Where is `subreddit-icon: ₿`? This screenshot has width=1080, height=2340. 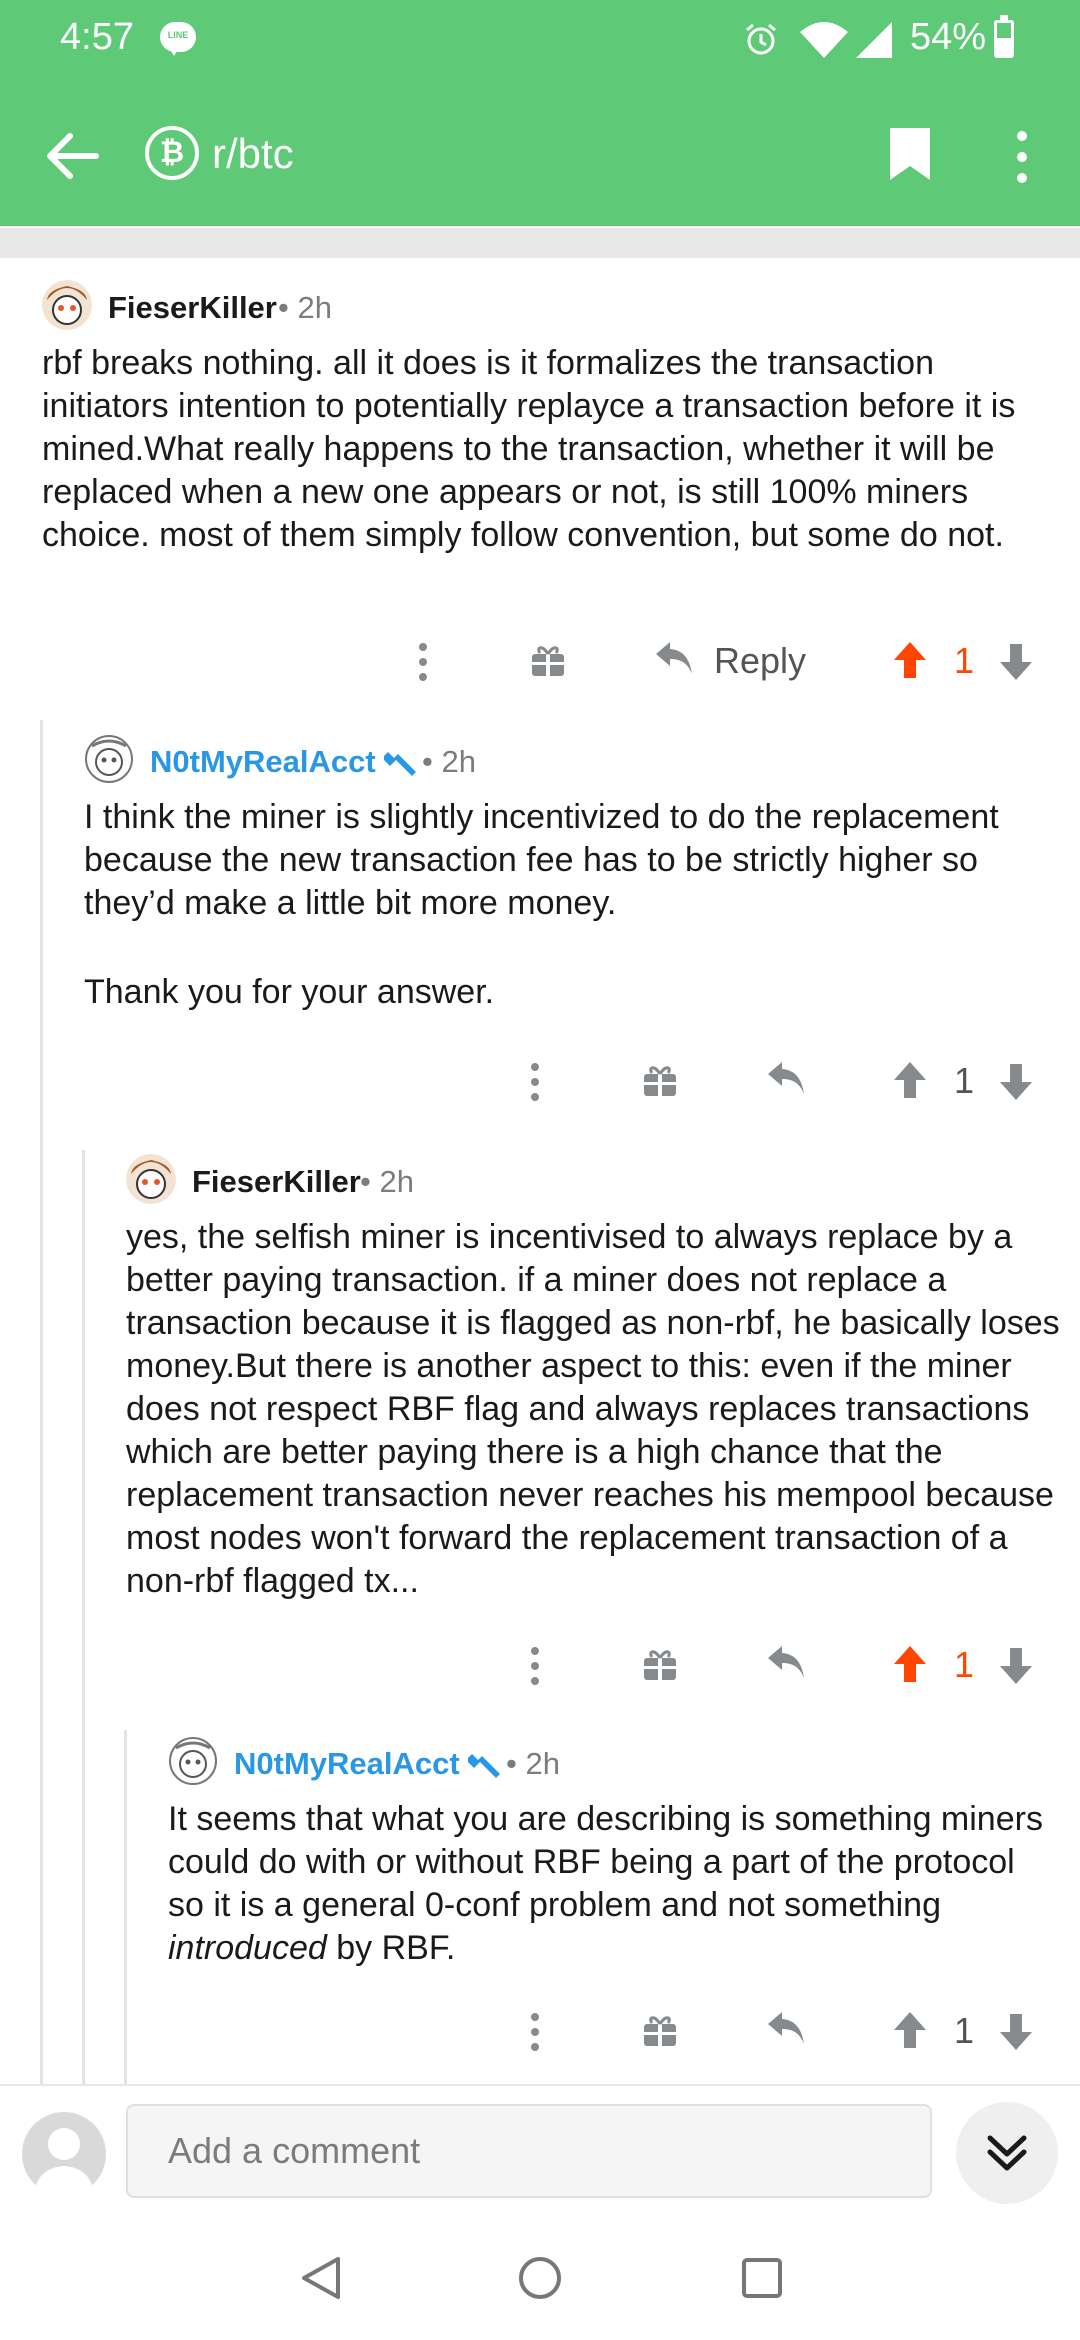
subreddit-icon: ₿ is located at coordinates (172, 153).